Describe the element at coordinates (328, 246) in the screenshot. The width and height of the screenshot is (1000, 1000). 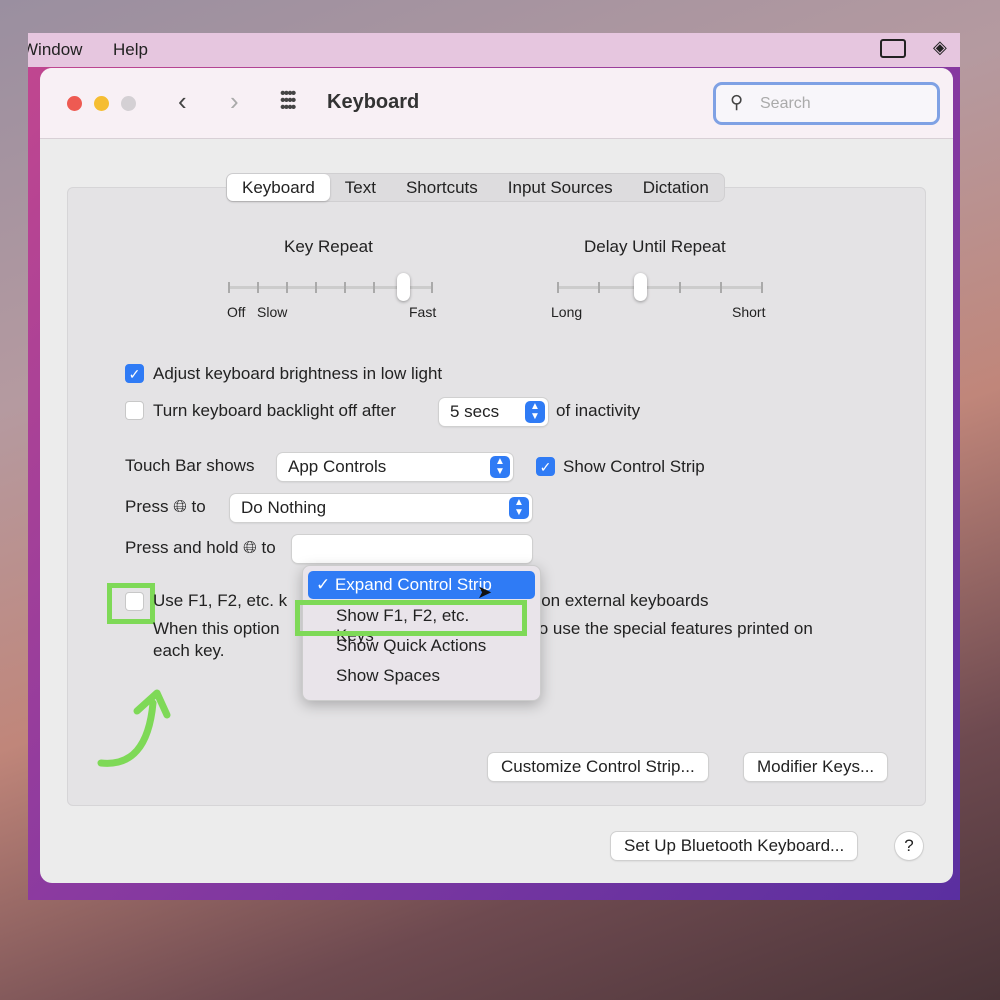
I see `key-repeat-label: Key Repeat` at that location.